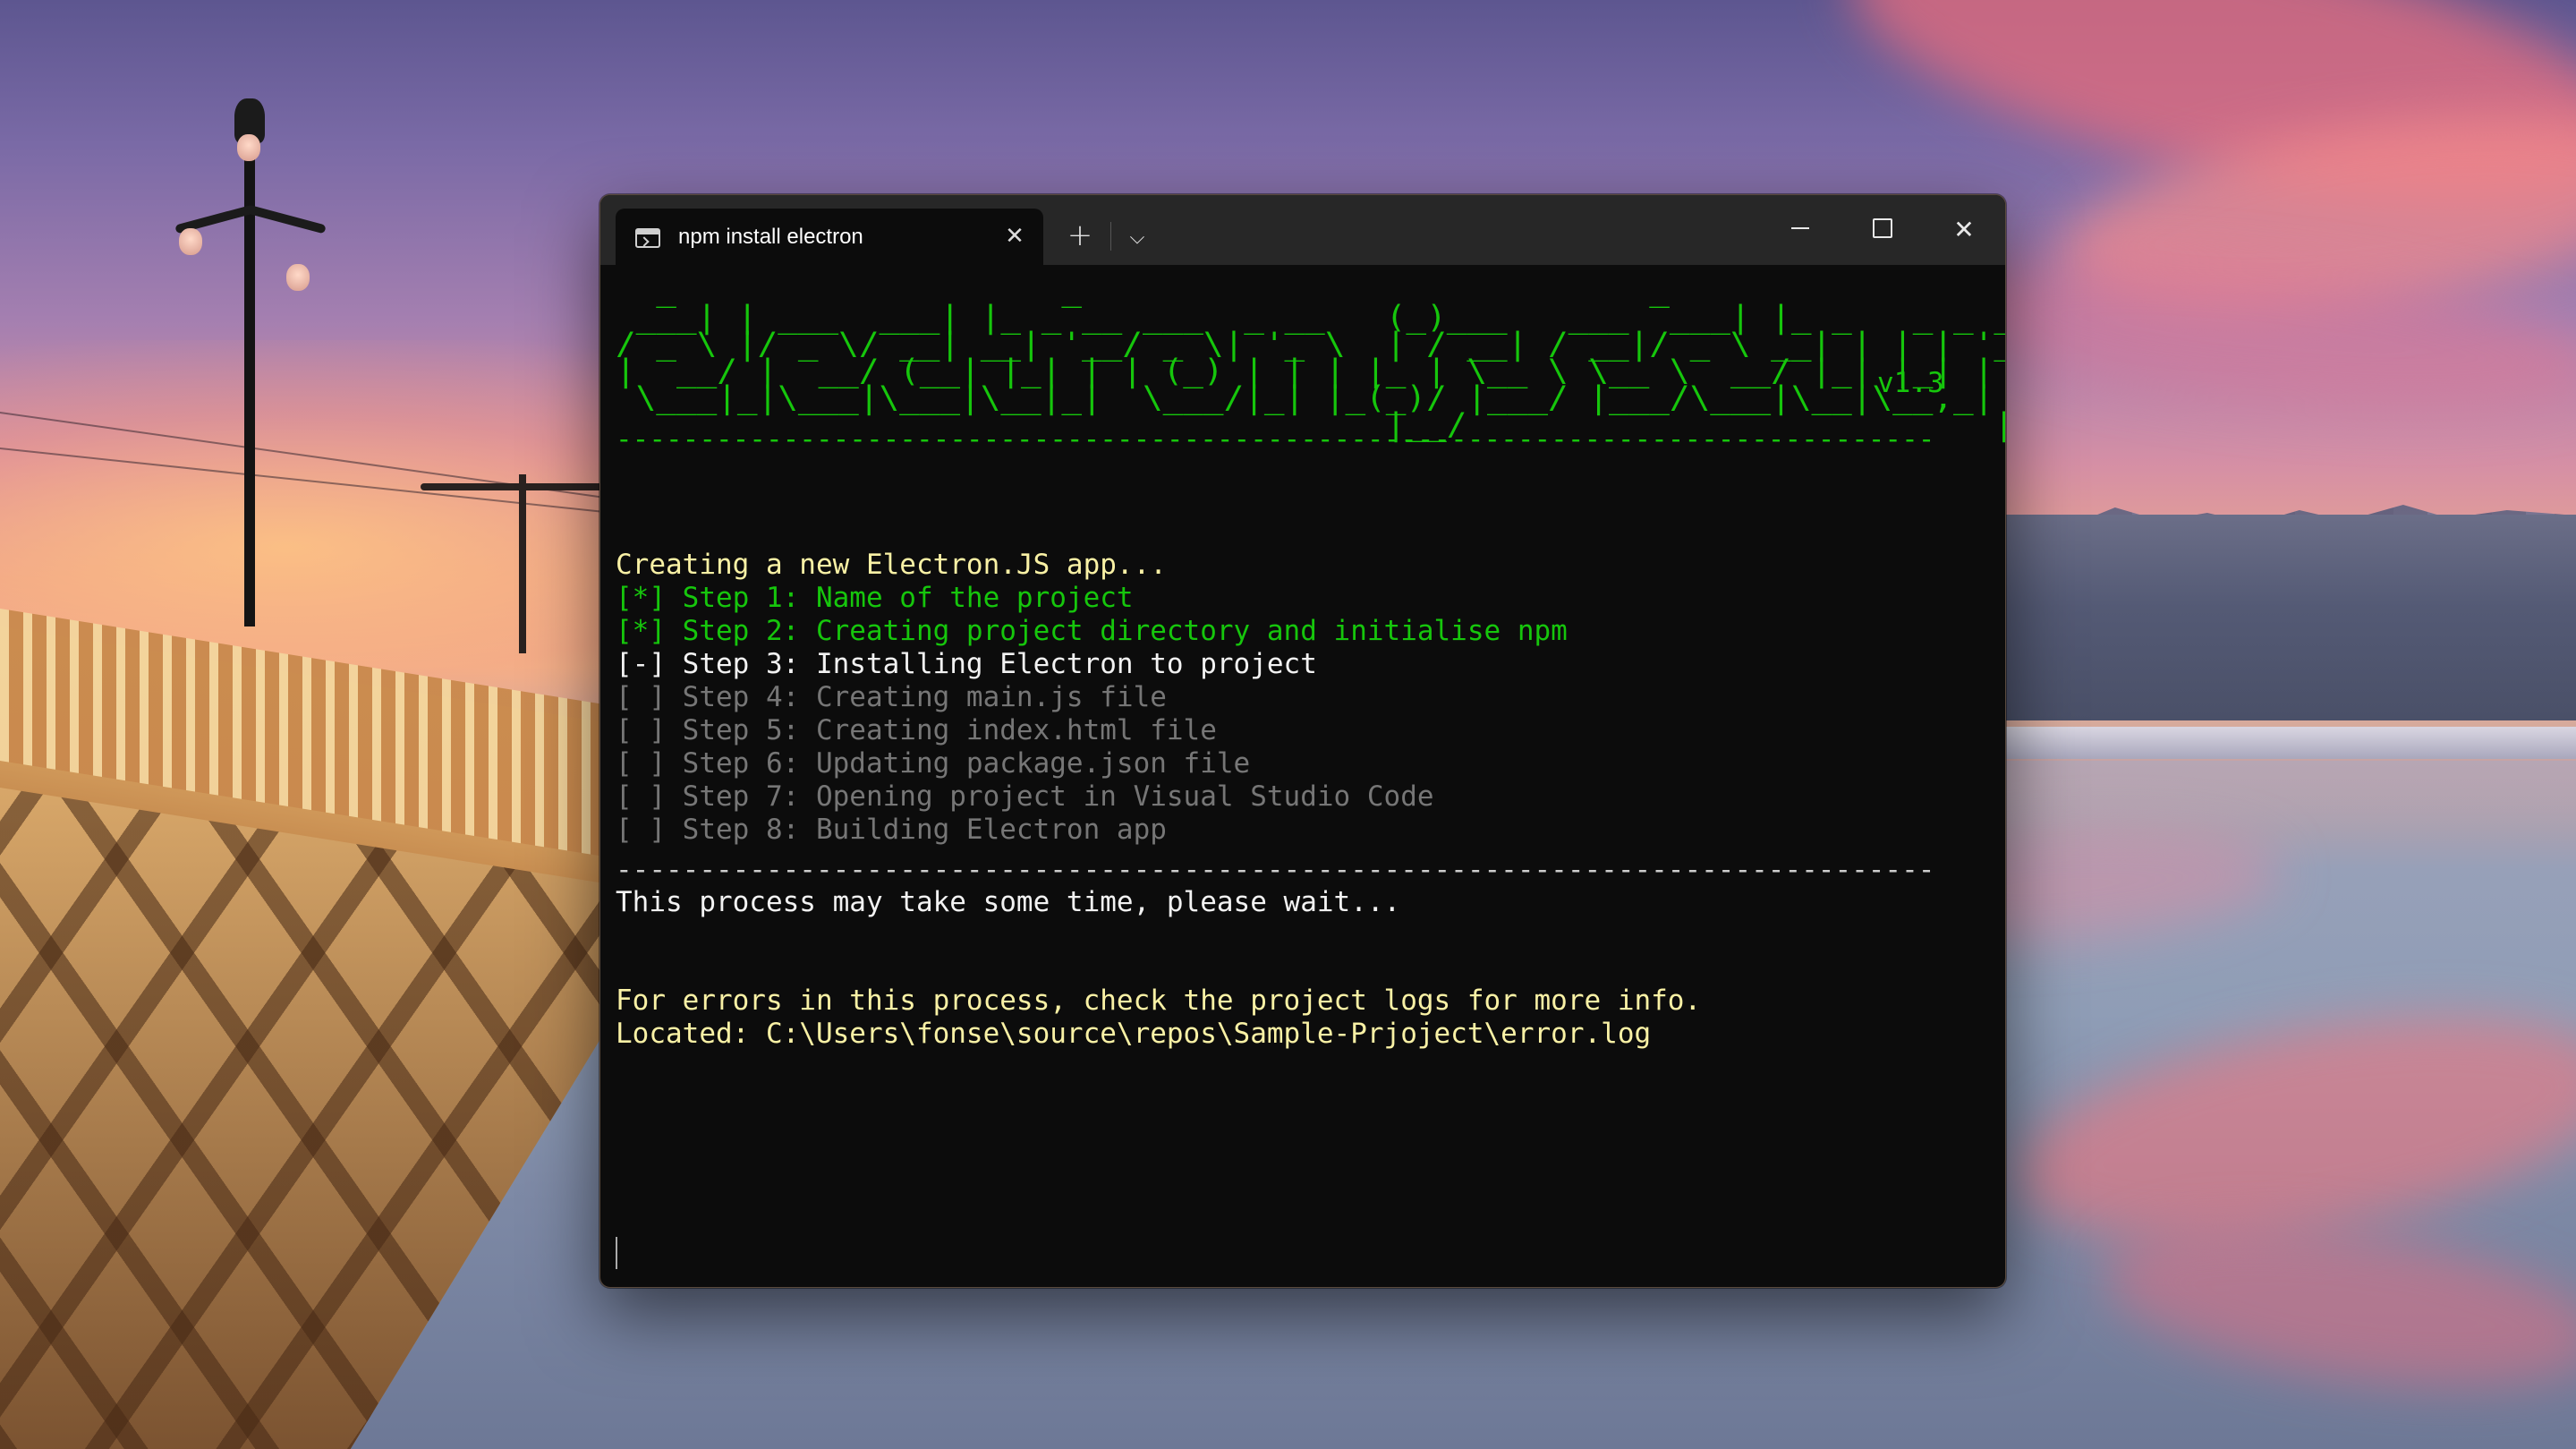 The height and width of the screenshot is (1449, 2576). Describe the element at coordinates (770, 237) in the screenshot. I see `tab-title: npm install electron` at that location.